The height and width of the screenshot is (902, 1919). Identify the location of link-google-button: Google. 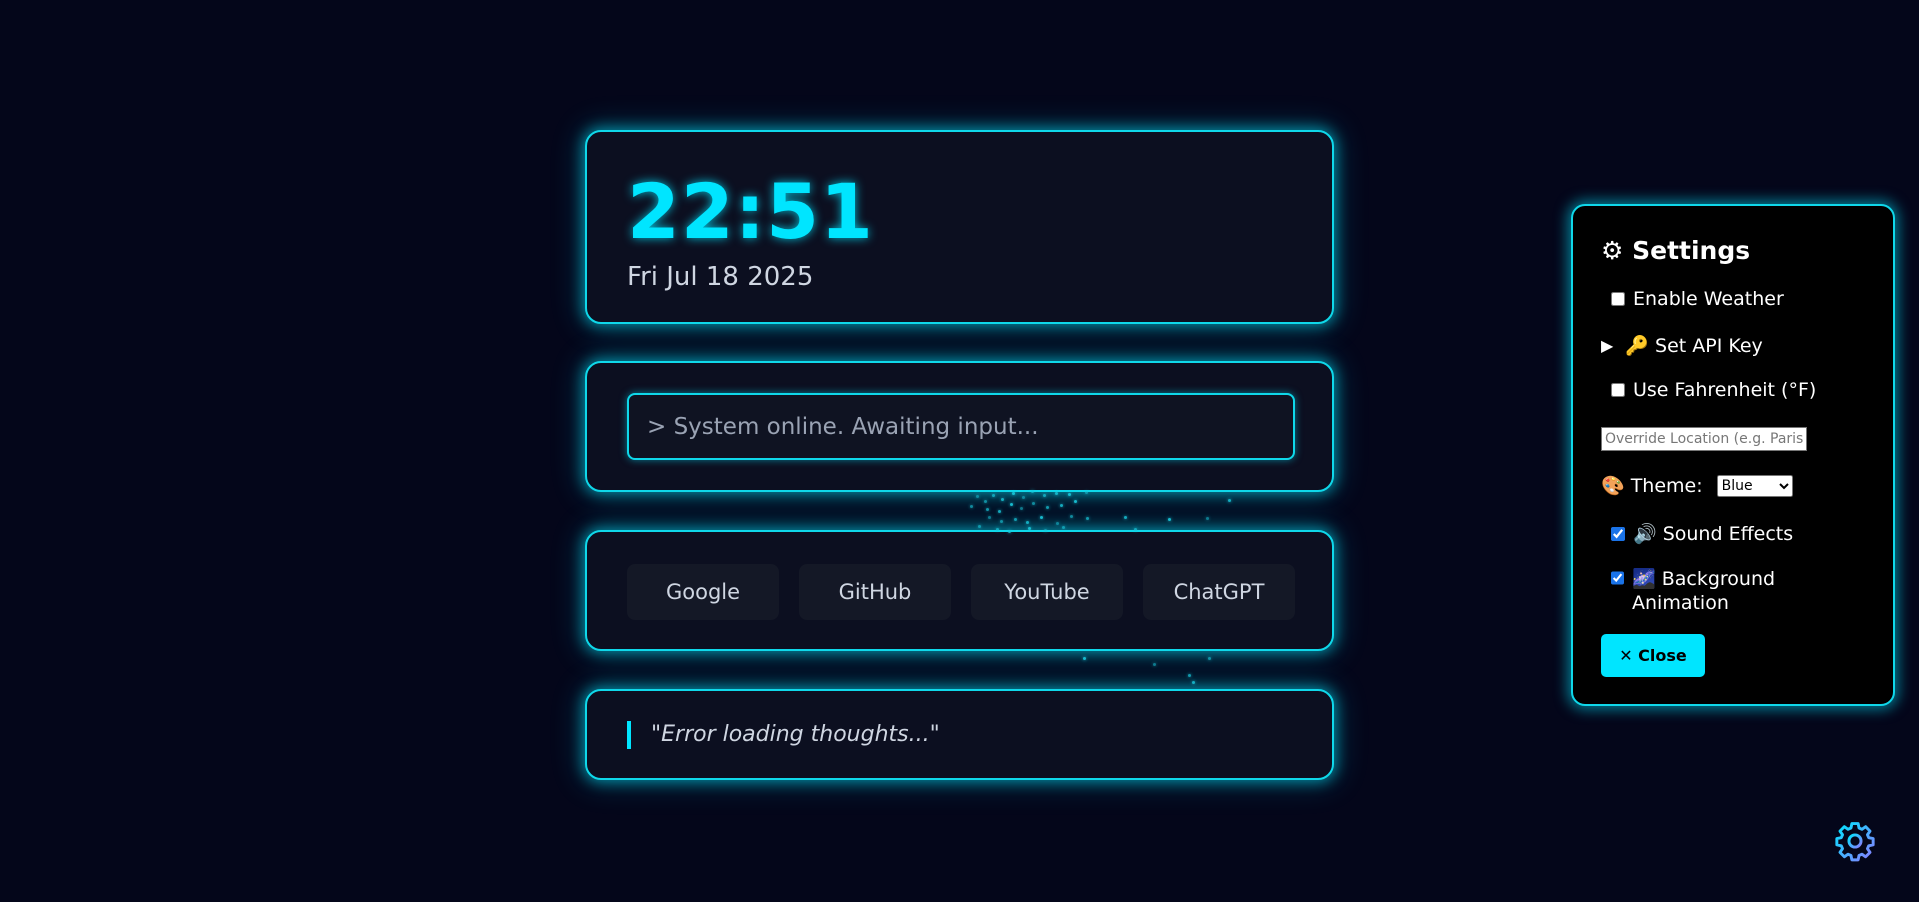
(703, 592).